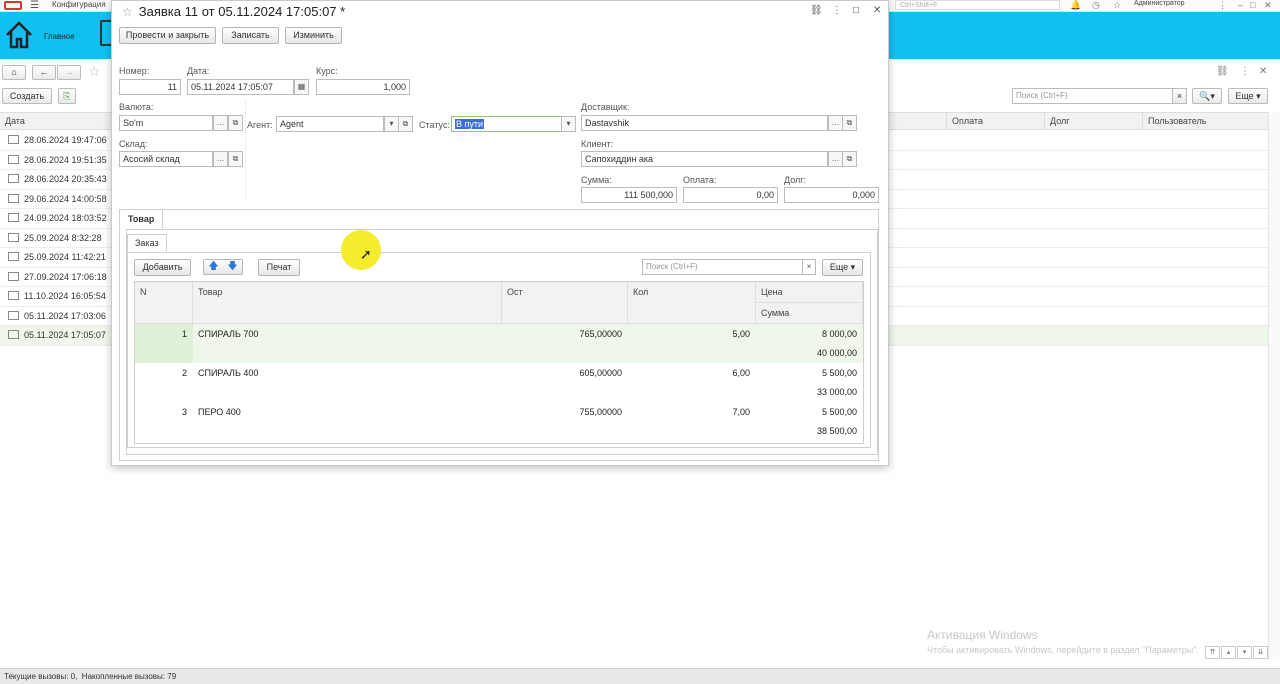 The width and height of the screenshot is (1280, 684). What do you see at coordinates (59, 36) in the screenshot?
I see `section-main-label: Главное` at bounding box center [59, 36].